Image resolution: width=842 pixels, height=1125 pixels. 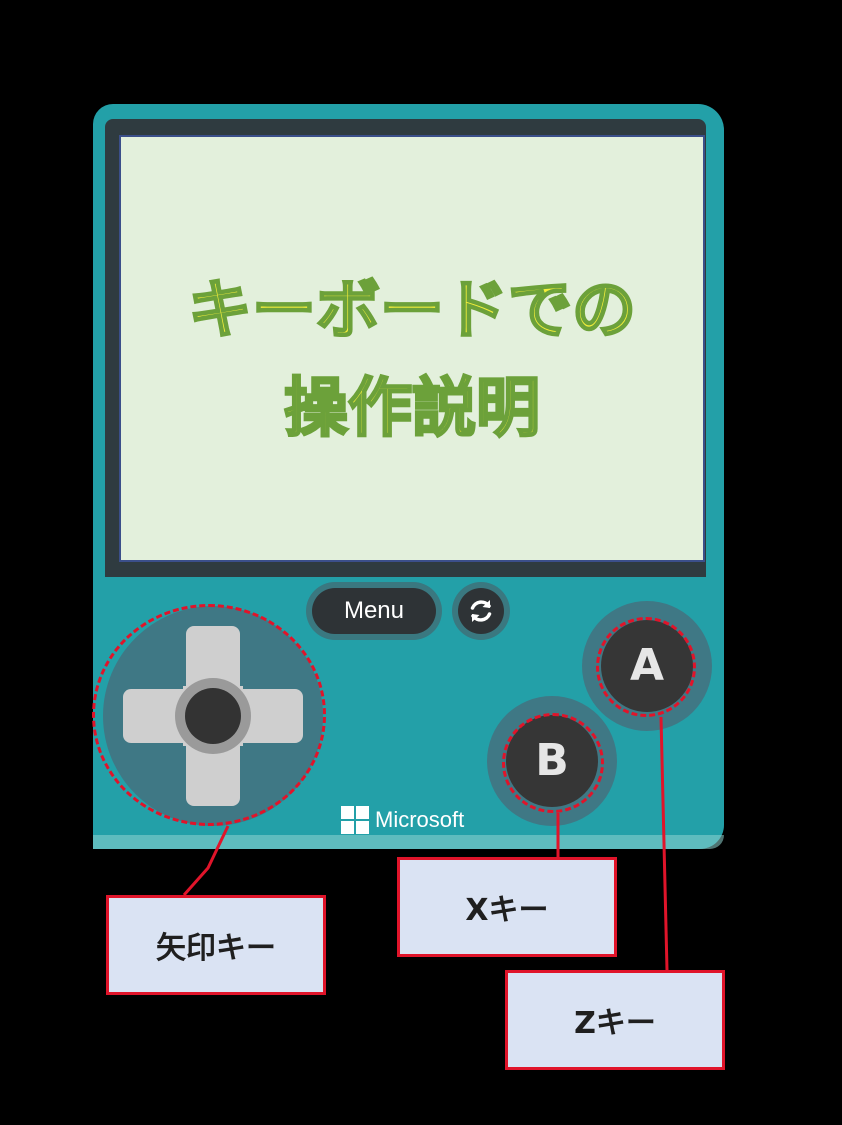 I want to click on z-key-label: Zキー, so click(x=615, y=1020).